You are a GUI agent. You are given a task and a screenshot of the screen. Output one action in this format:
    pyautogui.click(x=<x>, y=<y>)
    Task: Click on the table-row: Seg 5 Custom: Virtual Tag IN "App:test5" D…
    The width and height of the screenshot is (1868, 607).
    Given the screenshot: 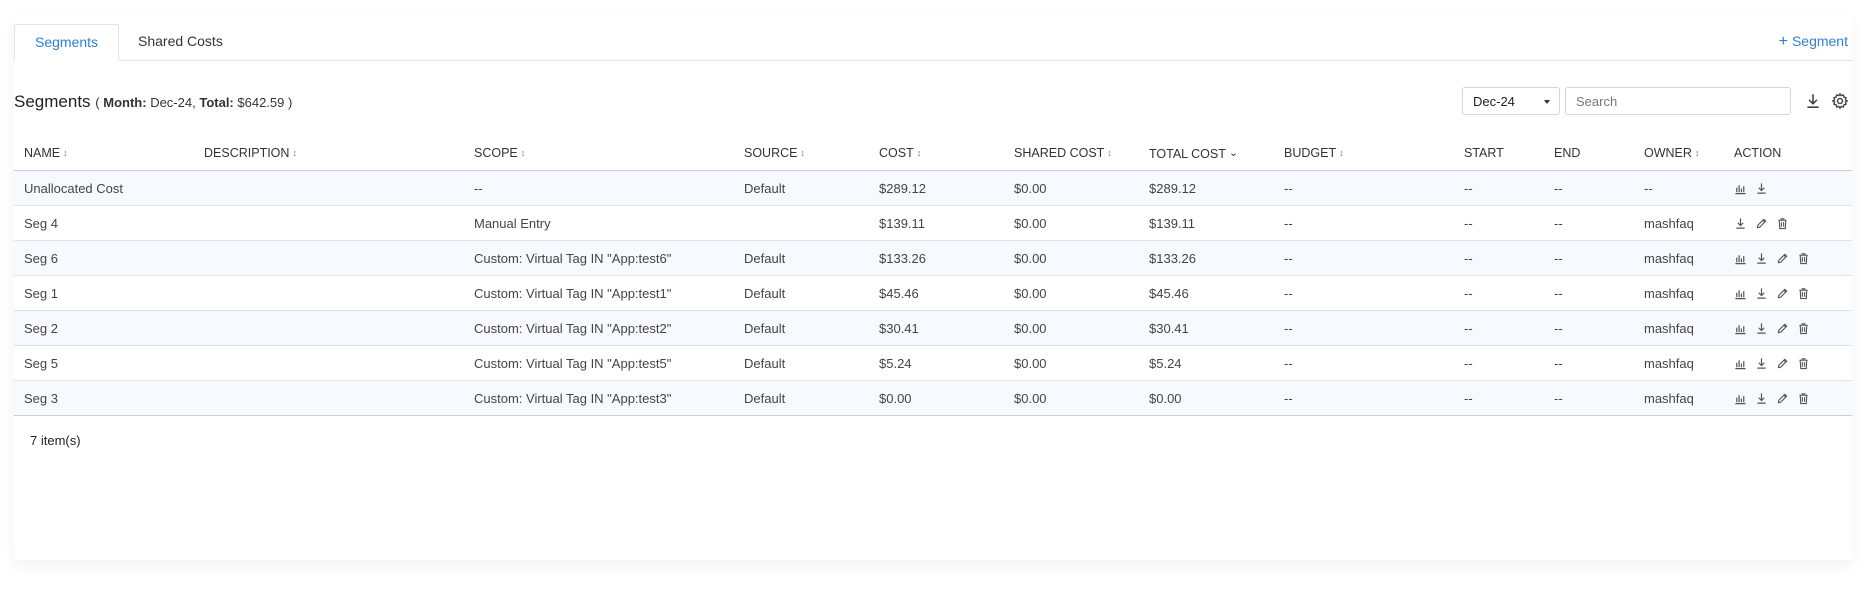 What is the action you would take?
    pyautogui.click(x=933, y=363)
    